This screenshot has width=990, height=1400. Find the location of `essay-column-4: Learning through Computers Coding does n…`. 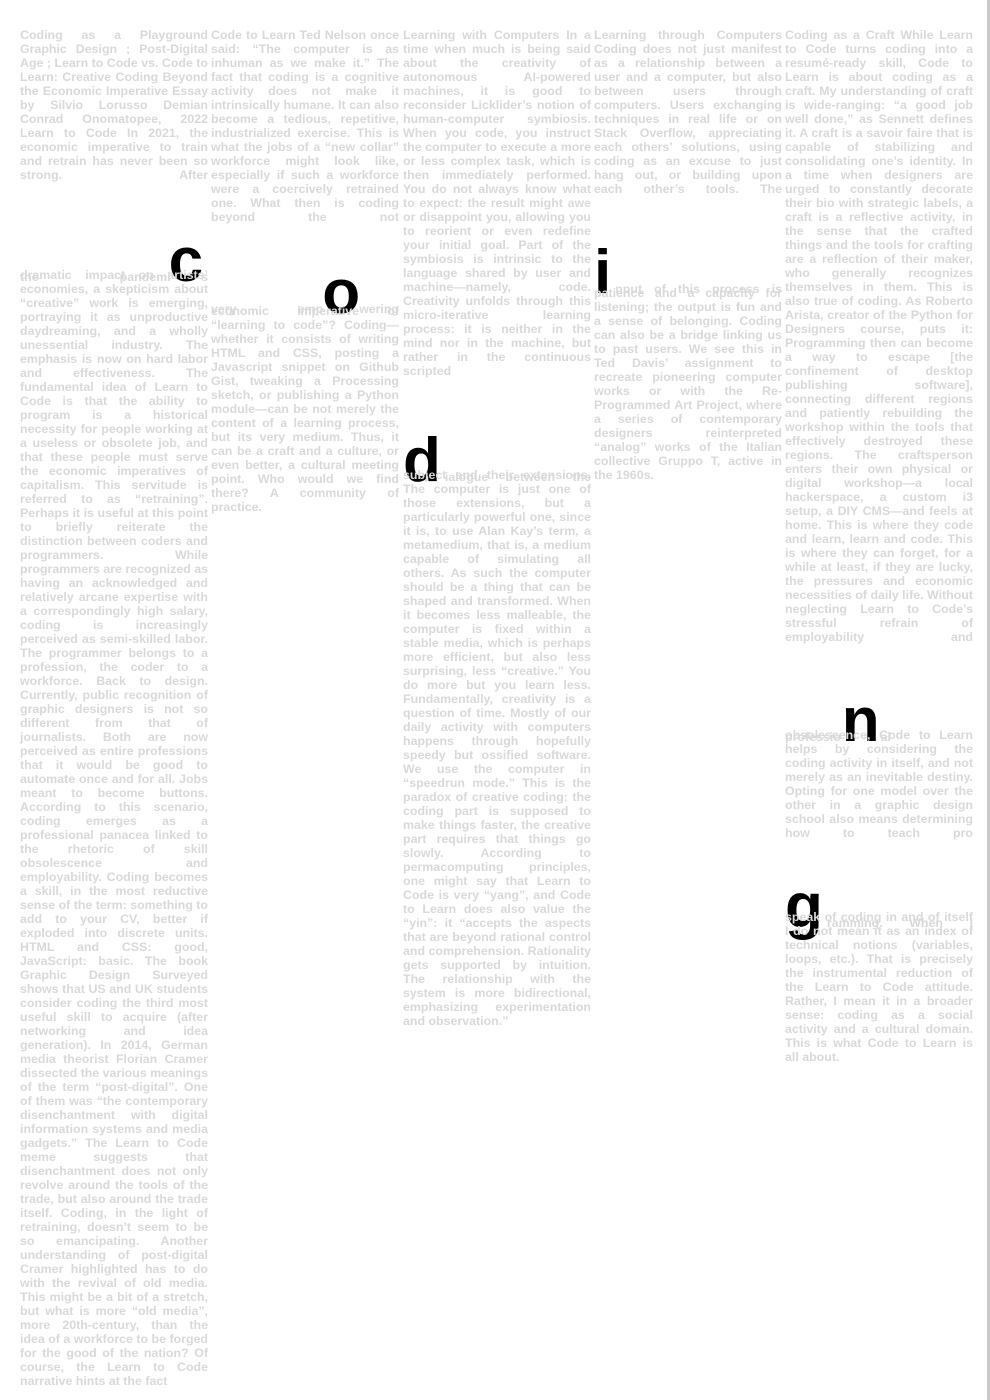

essay-column-4: Learning through Computers Coding does n… is located at coordinates (688, 255).